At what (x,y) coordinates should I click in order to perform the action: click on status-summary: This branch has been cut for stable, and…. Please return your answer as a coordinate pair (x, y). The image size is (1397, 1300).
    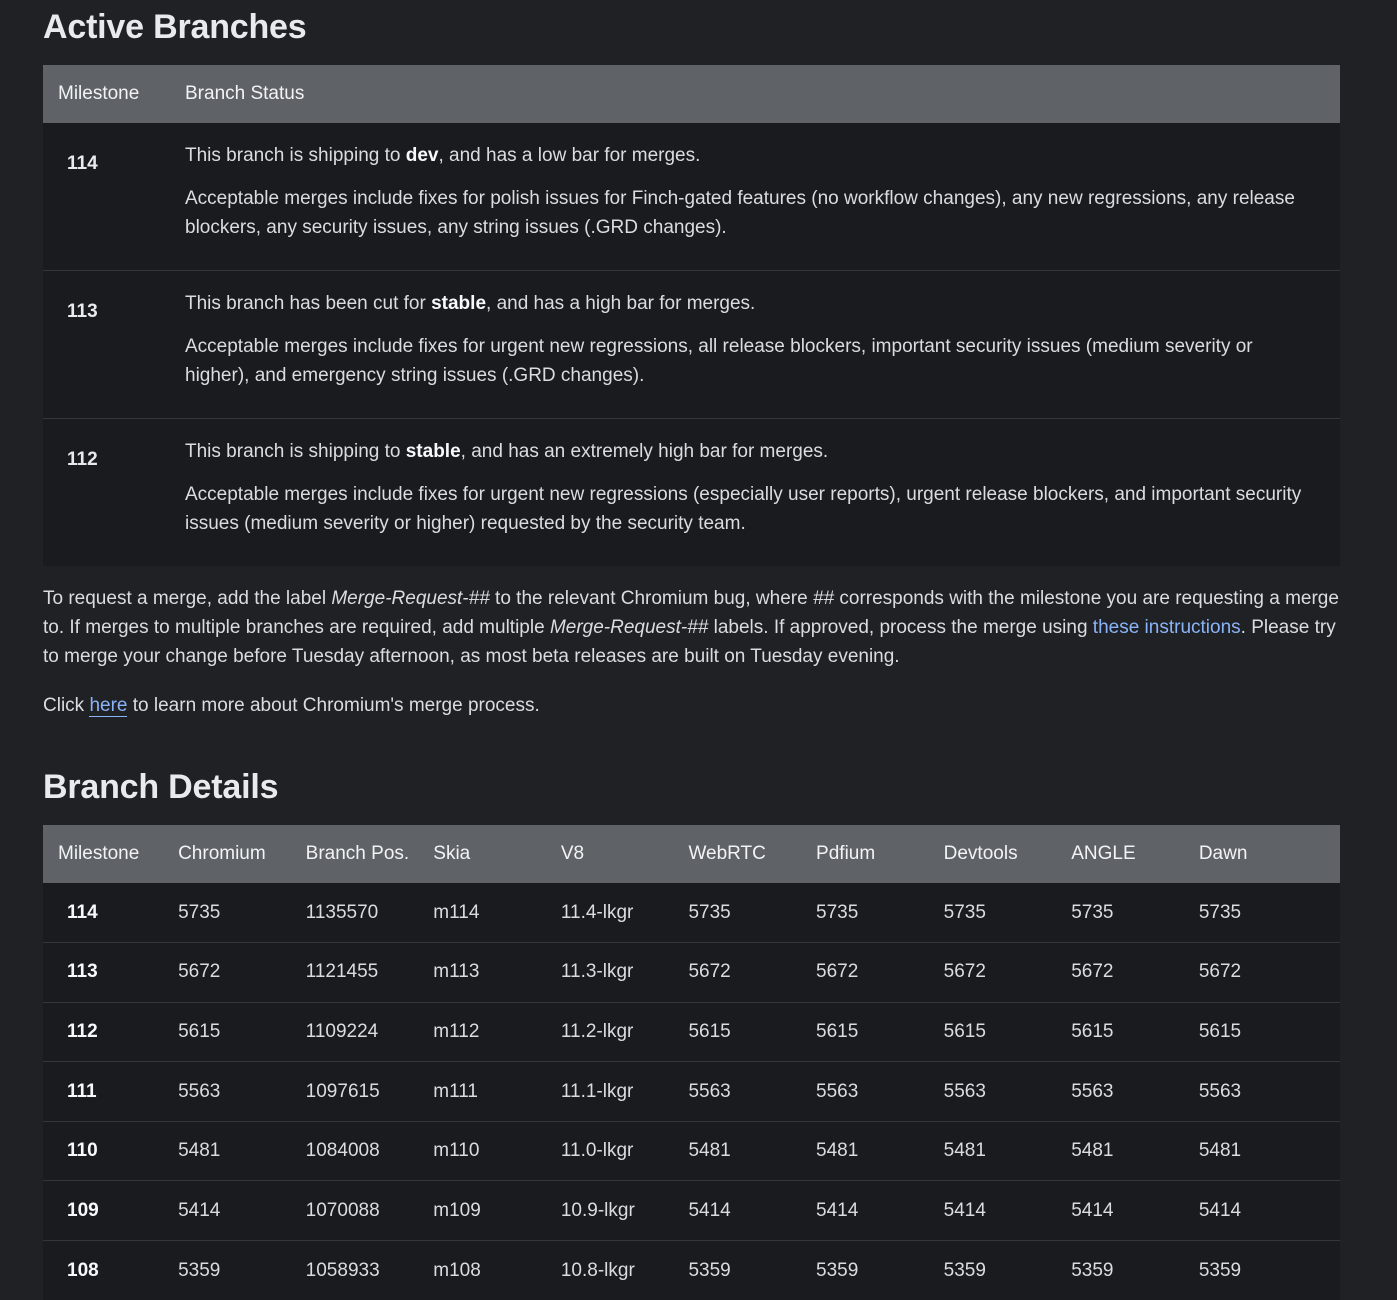
    Looking at the image, I should click on (470, 303).